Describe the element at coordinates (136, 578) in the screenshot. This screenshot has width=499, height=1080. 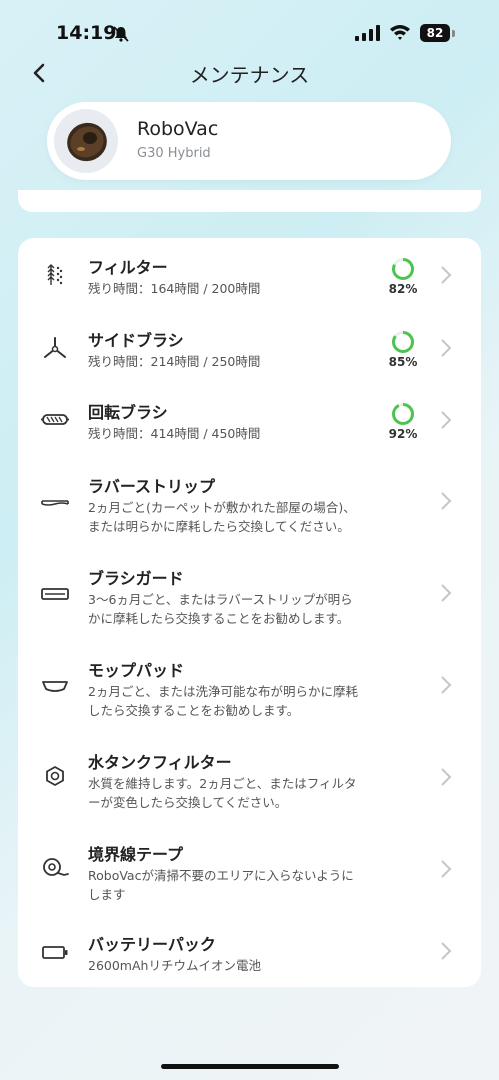
I see `item-title: ブラシガード` at that location.